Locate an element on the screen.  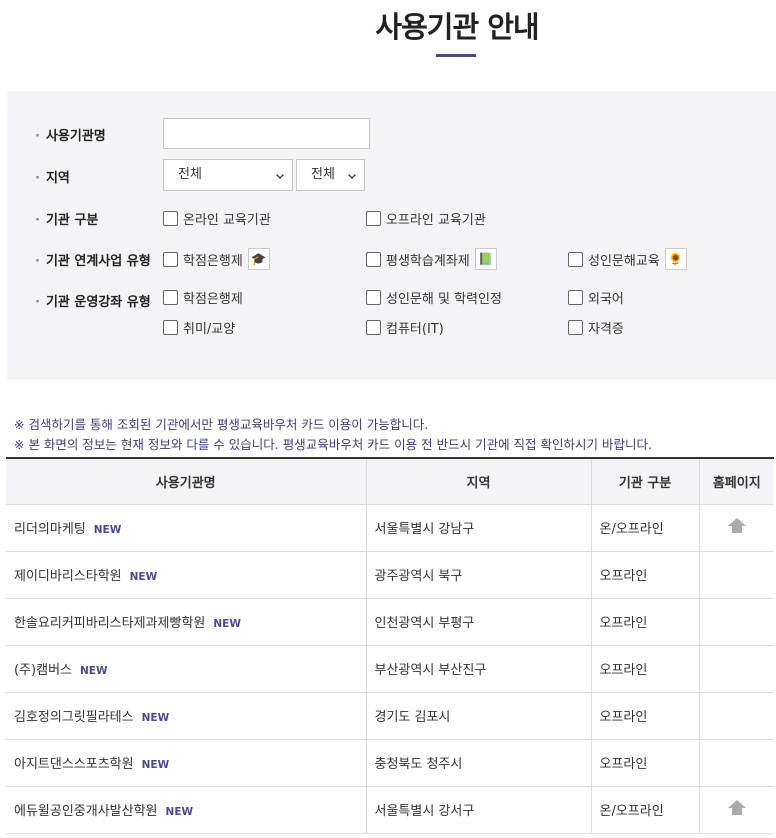
institution-name: 아지트댄스스포츠학원 is located at coordinates (74, 764).